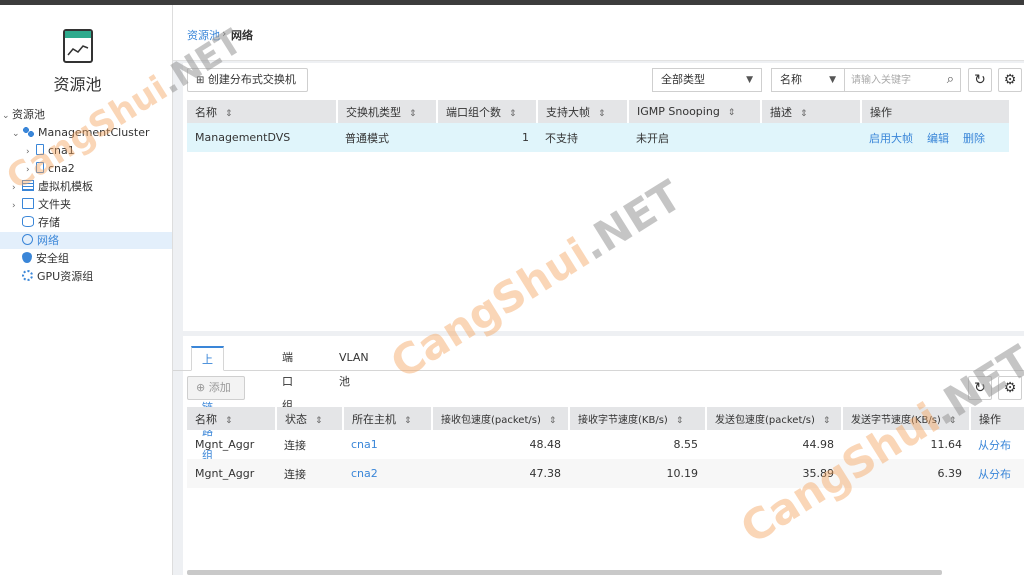 This screenshot has width=1024, height=575. What do you see at coordinates (354, 367) in the screenshot?
I see `tab-vlan-pool: VLAN池` at bounding box center [354, 367].